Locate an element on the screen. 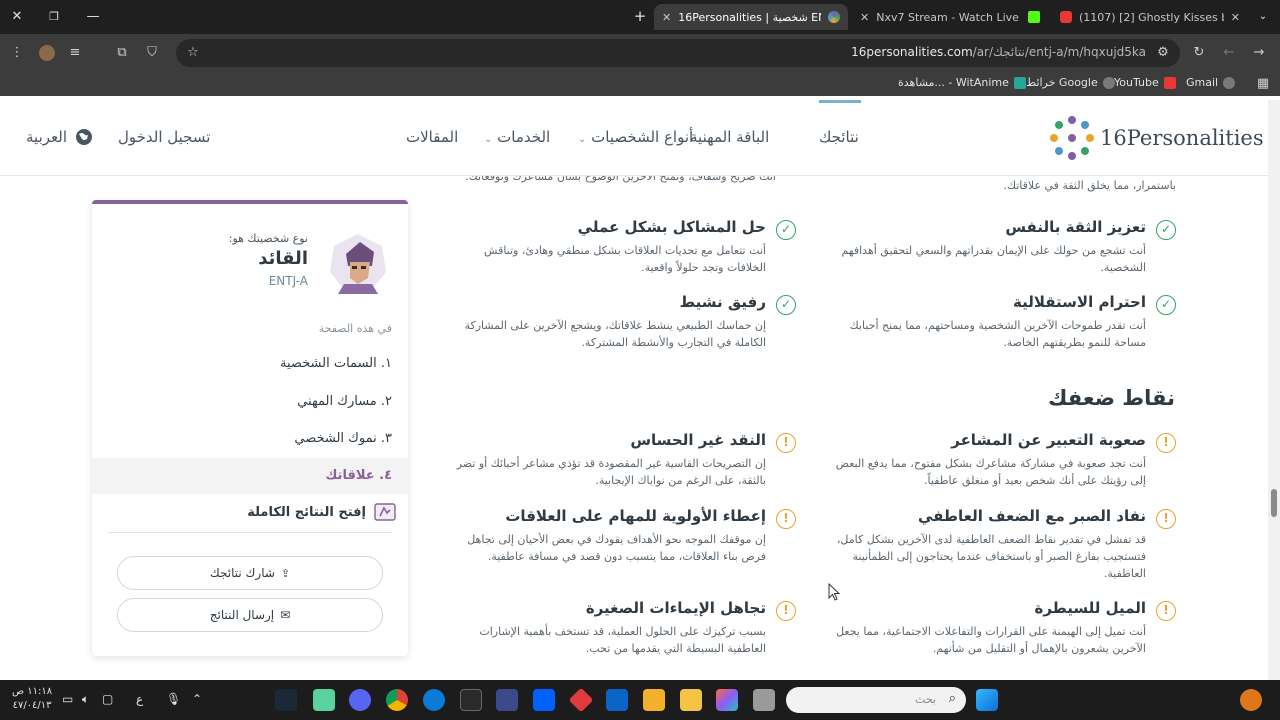 This screenshot has width=1280, height=720. scrollbar-thumb is located at coordinates (1274, 503).